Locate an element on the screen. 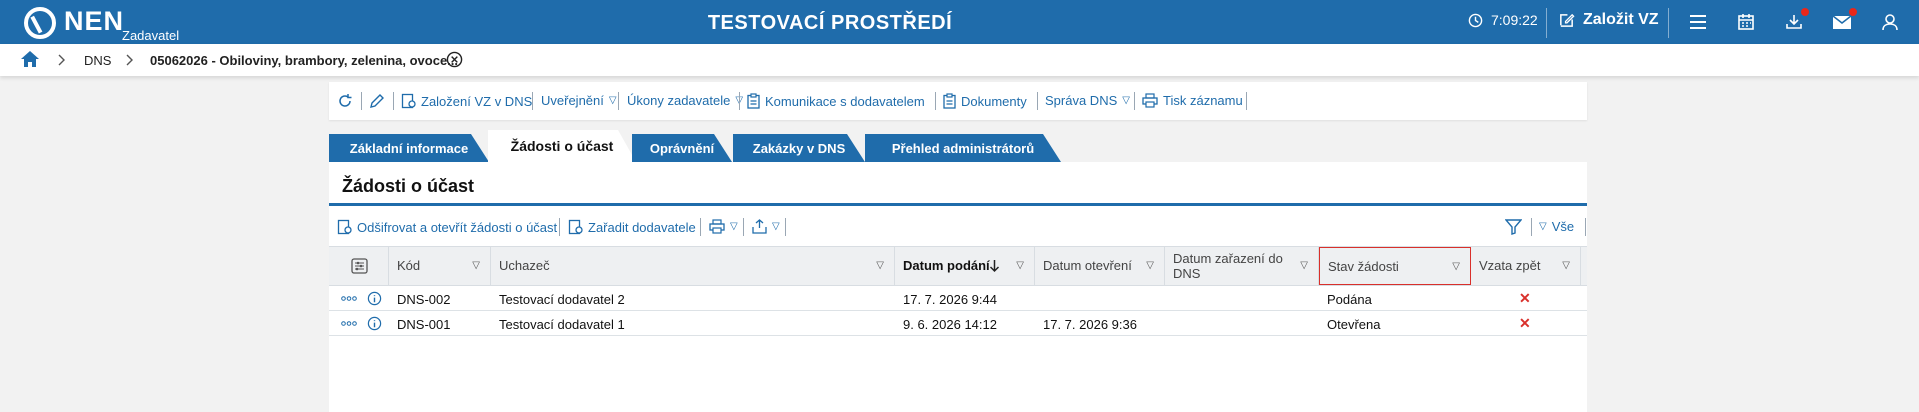  assign-supplier-label: Zařadit dodavatele is located at coordinates (642, 227).